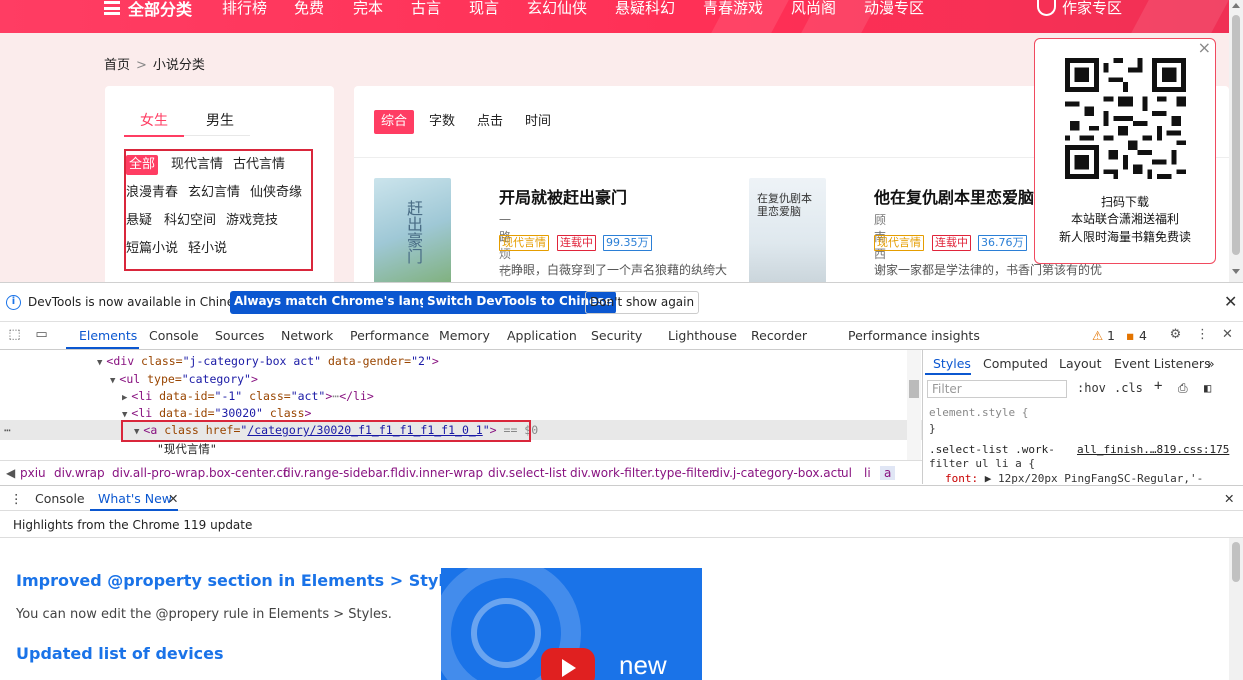  What do you see at coordinates (1229, 498) in the screenshot?
I see `close-drawer-icon: ✕` at bounding box center [1229, 498].